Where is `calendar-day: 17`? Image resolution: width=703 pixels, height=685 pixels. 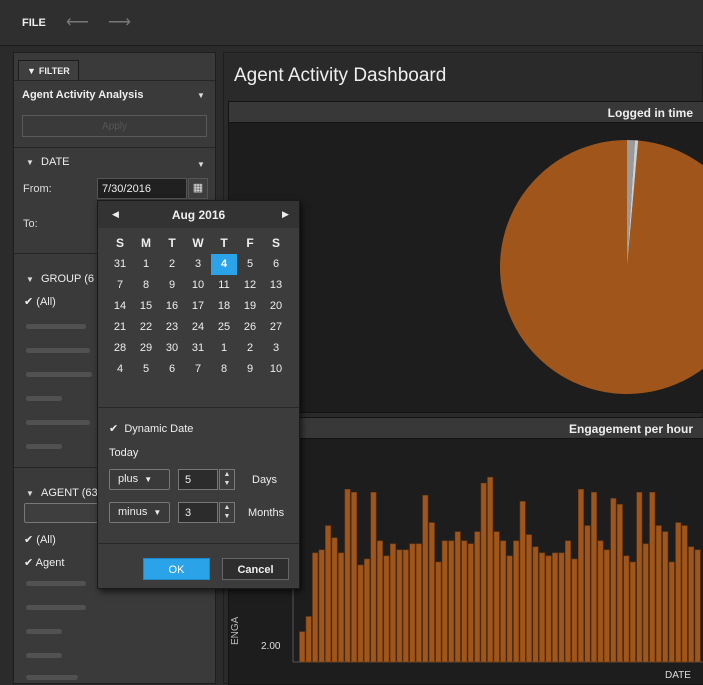
calendar-day: 17 is located at coordinates (198, 306).